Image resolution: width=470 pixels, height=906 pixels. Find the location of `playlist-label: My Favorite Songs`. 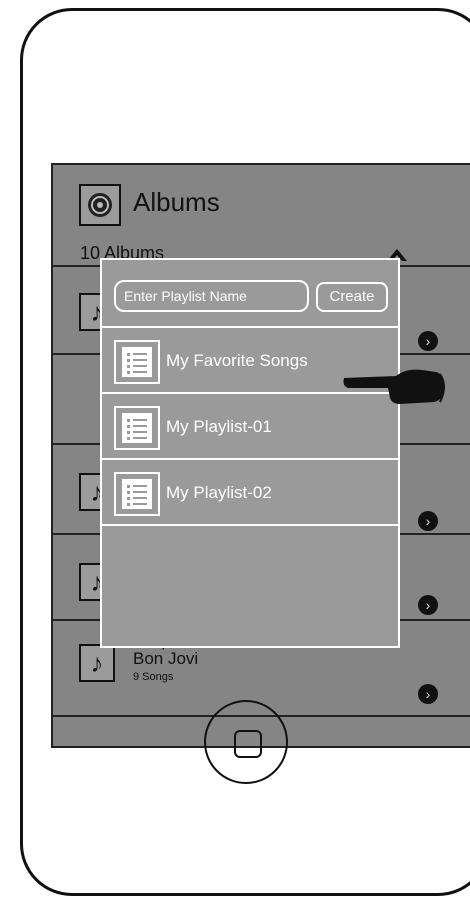

playlist-label: My Favorite Songs is located at coordinates (237, 360).